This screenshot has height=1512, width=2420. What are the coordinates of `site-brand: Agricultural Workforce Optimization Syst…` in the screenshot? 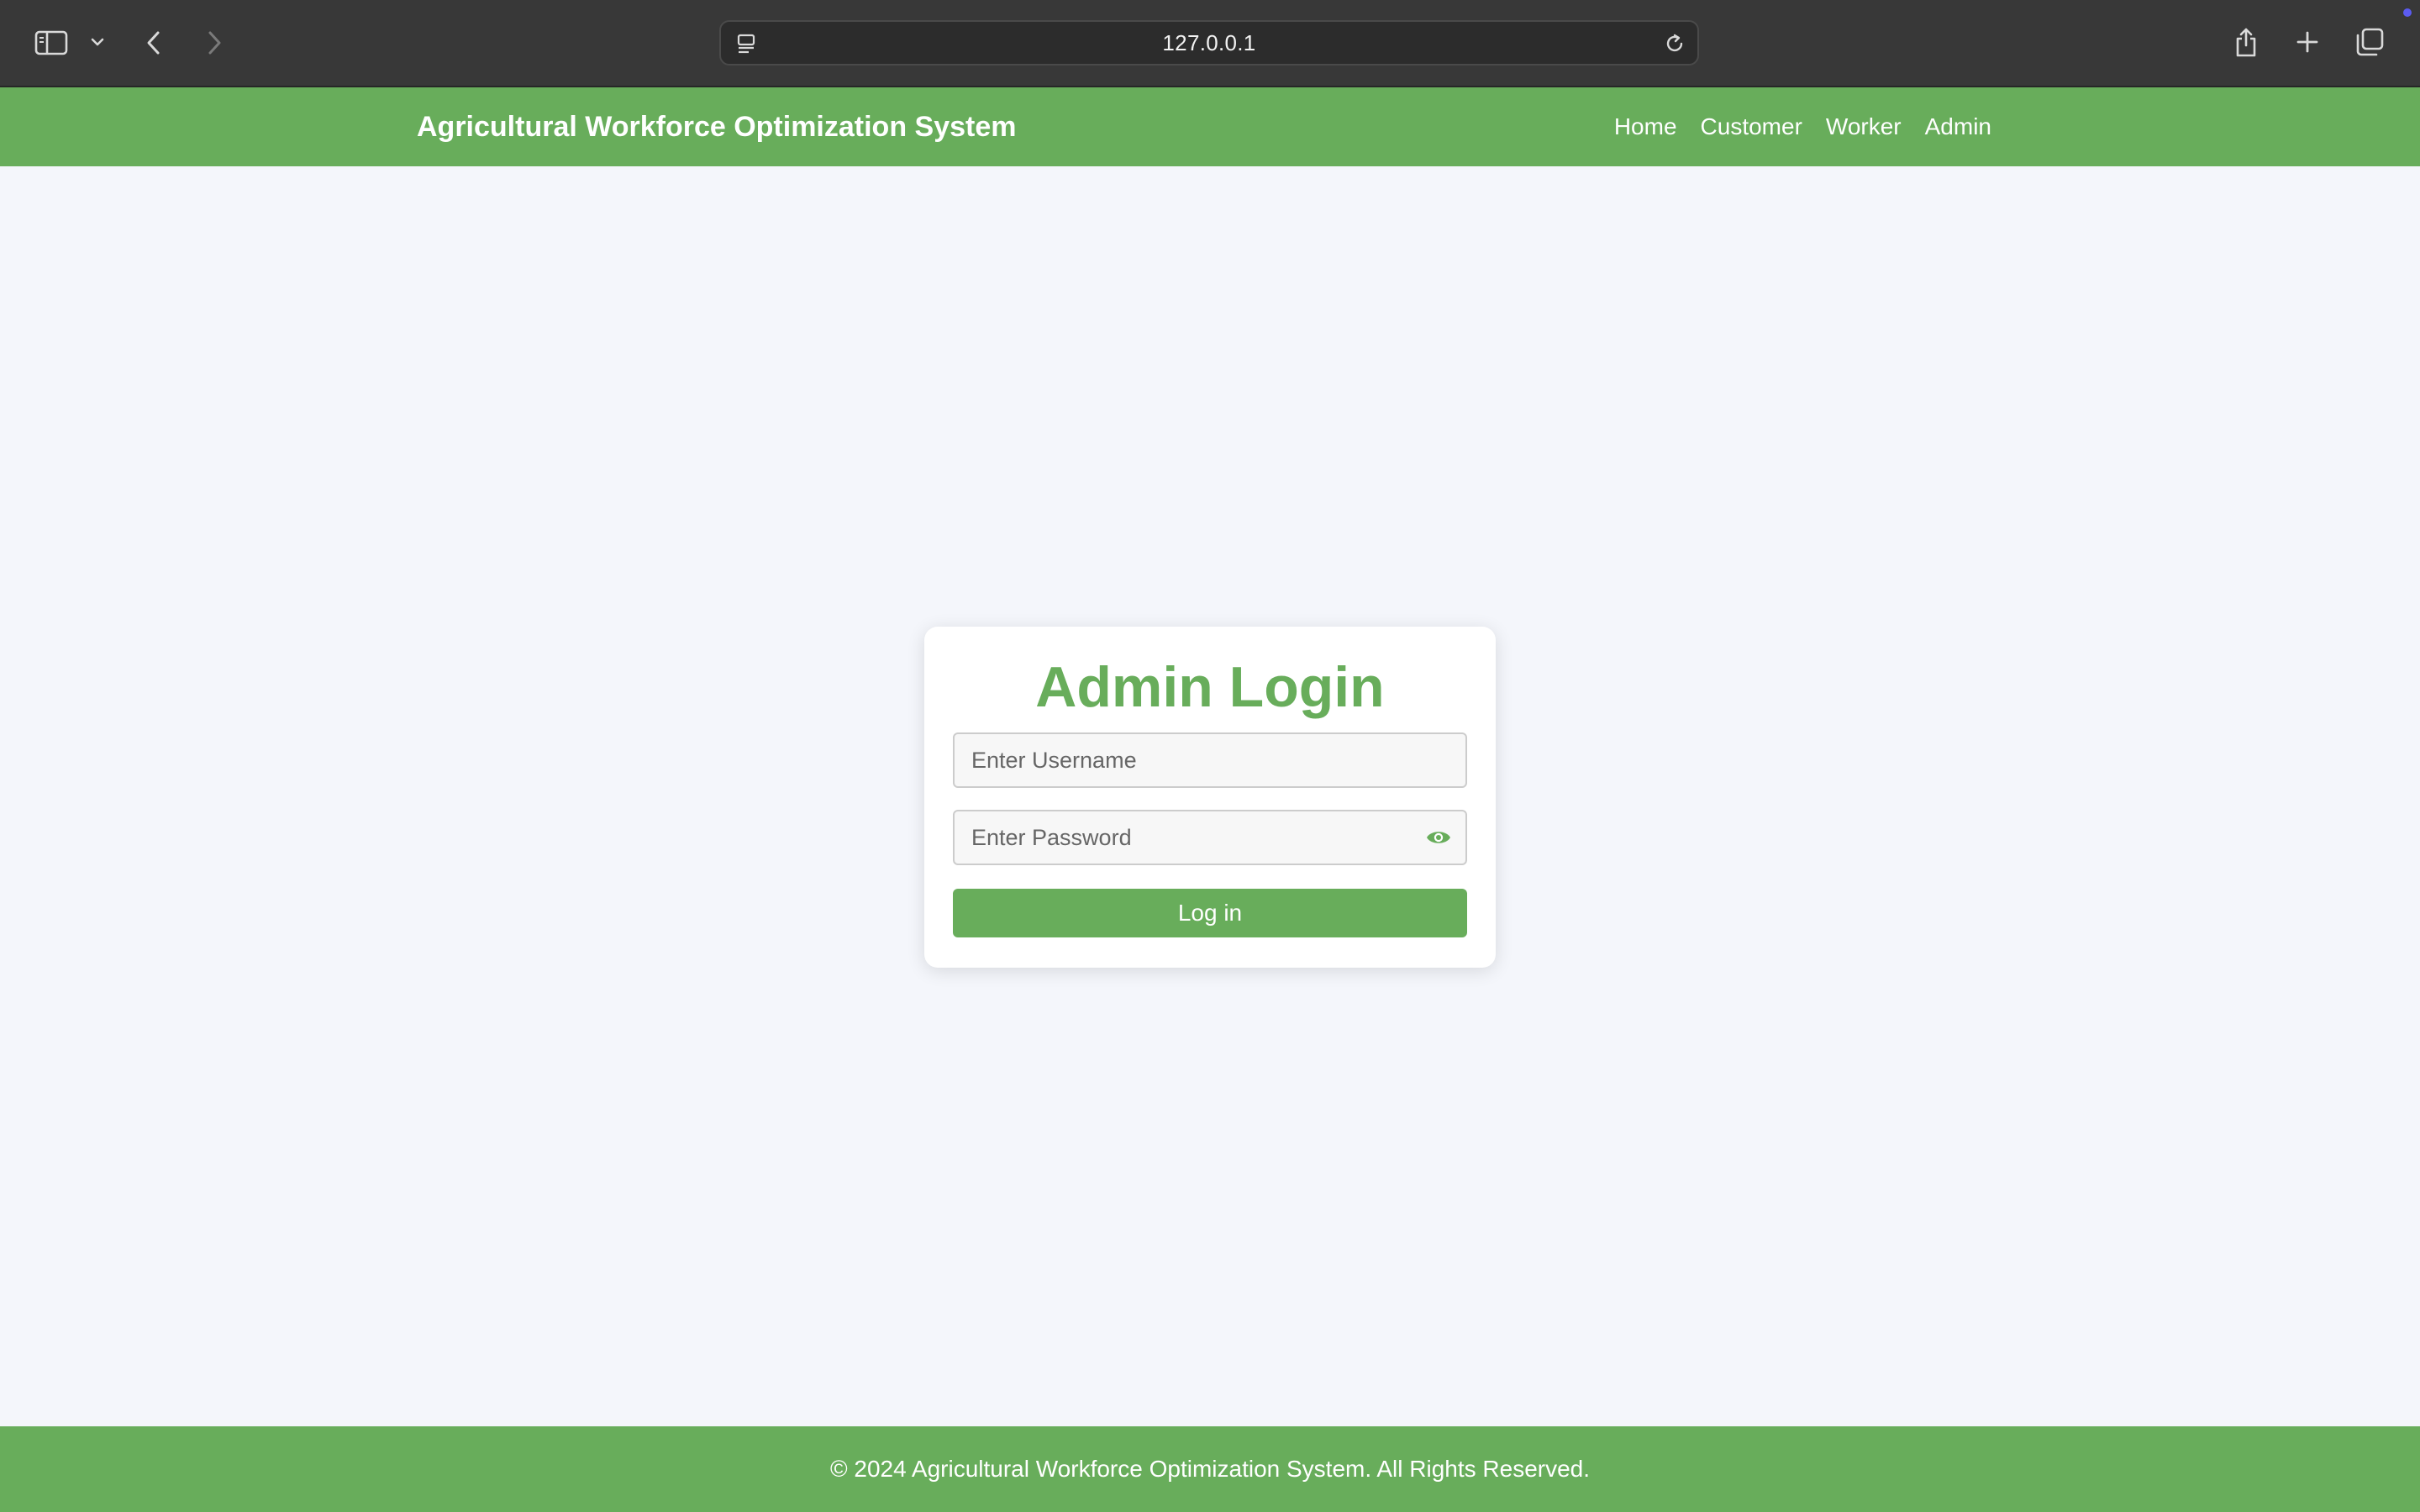 It's located at (717, 126).